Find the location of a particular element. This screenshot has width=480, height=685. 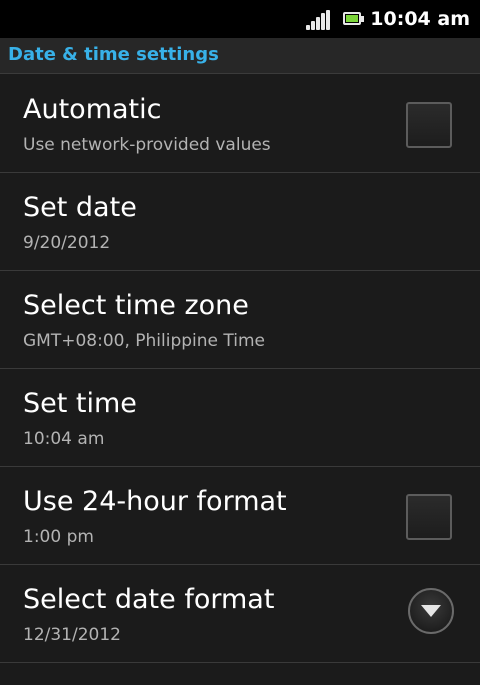

page-title: Date & time settings is located at coordinates (113, 54).